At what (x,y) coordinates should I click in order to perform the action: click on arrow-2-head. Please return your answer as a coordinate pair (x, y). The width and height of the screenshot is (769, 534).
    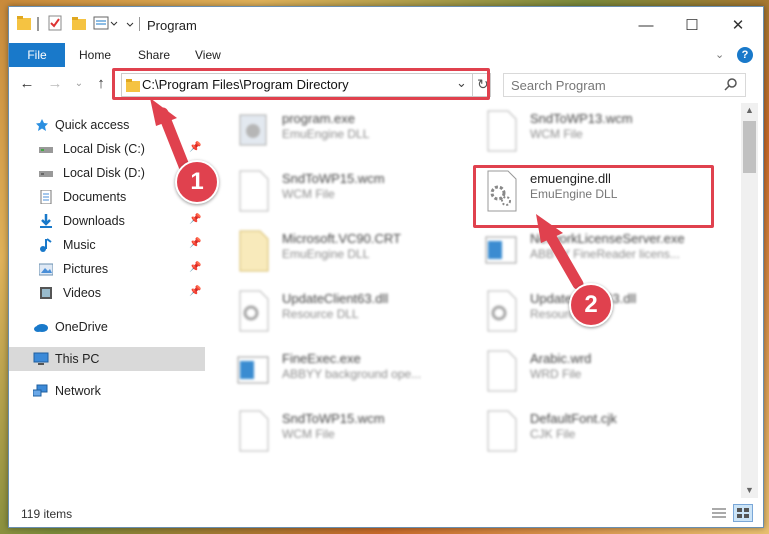
    Looking at the image, I should click on (549, 228).